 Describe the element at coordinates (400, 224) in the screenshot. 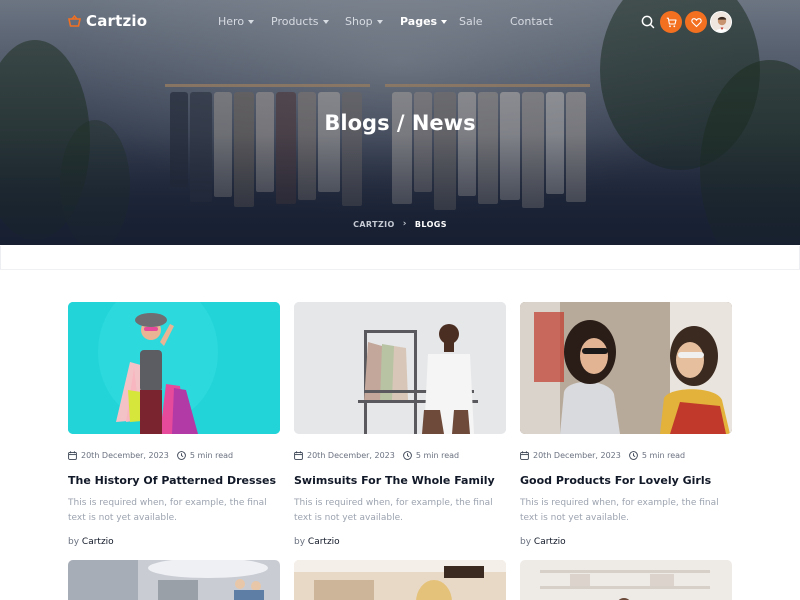

I see `breadcrumb: CARTZIO › BLOGS` at that location.